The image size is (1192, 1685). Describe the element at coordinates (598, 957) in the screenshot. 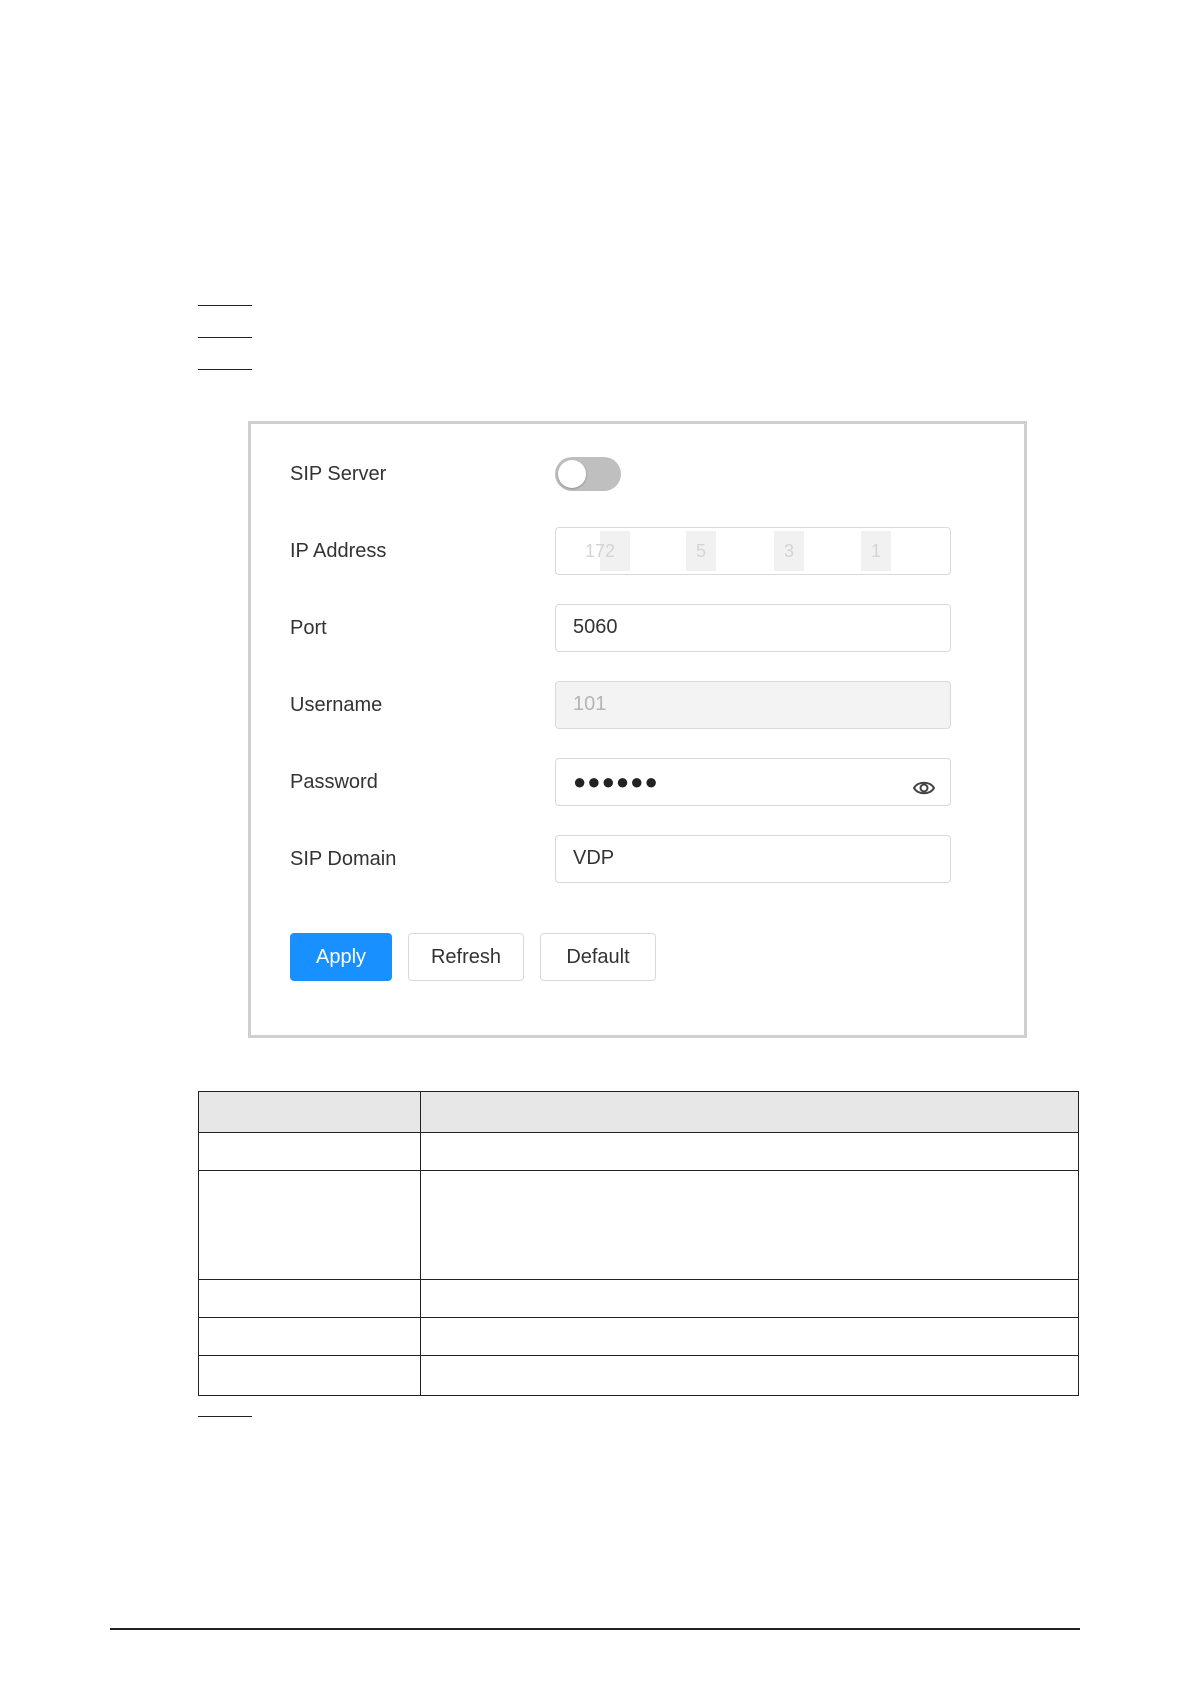

I see `default-button: Default` at that location.